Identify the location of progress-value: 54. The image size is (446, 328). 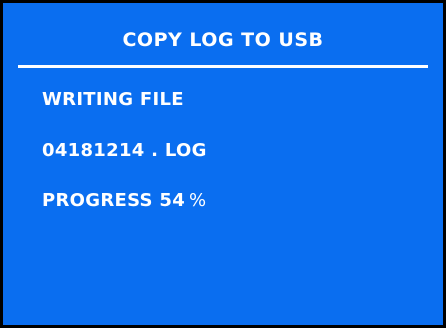
(172, 200).